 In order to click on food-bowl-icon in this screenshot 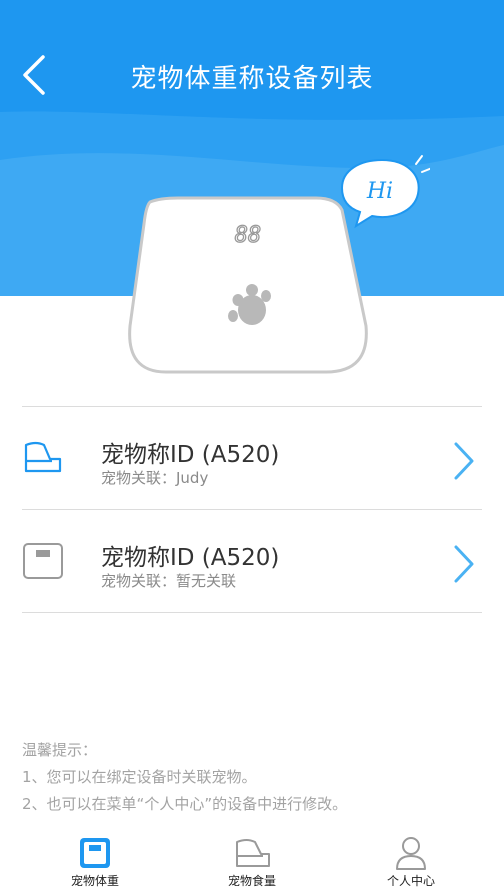, I will do `click(253, 853)`.